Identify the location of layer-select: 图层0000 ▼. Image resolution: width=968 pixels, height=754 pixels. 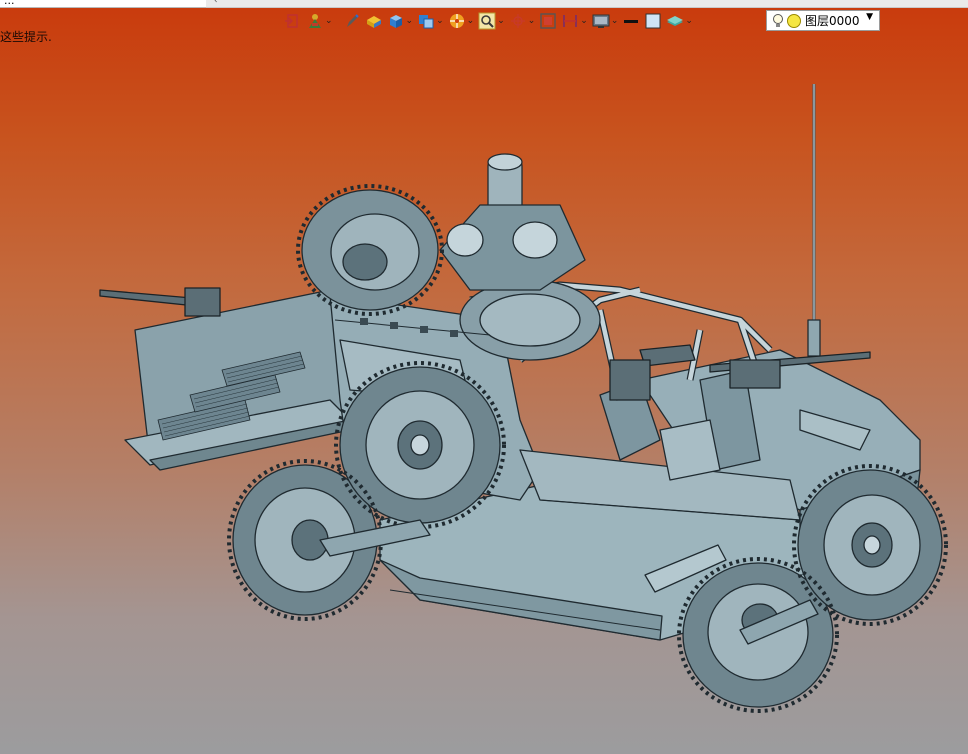
(823, 20).